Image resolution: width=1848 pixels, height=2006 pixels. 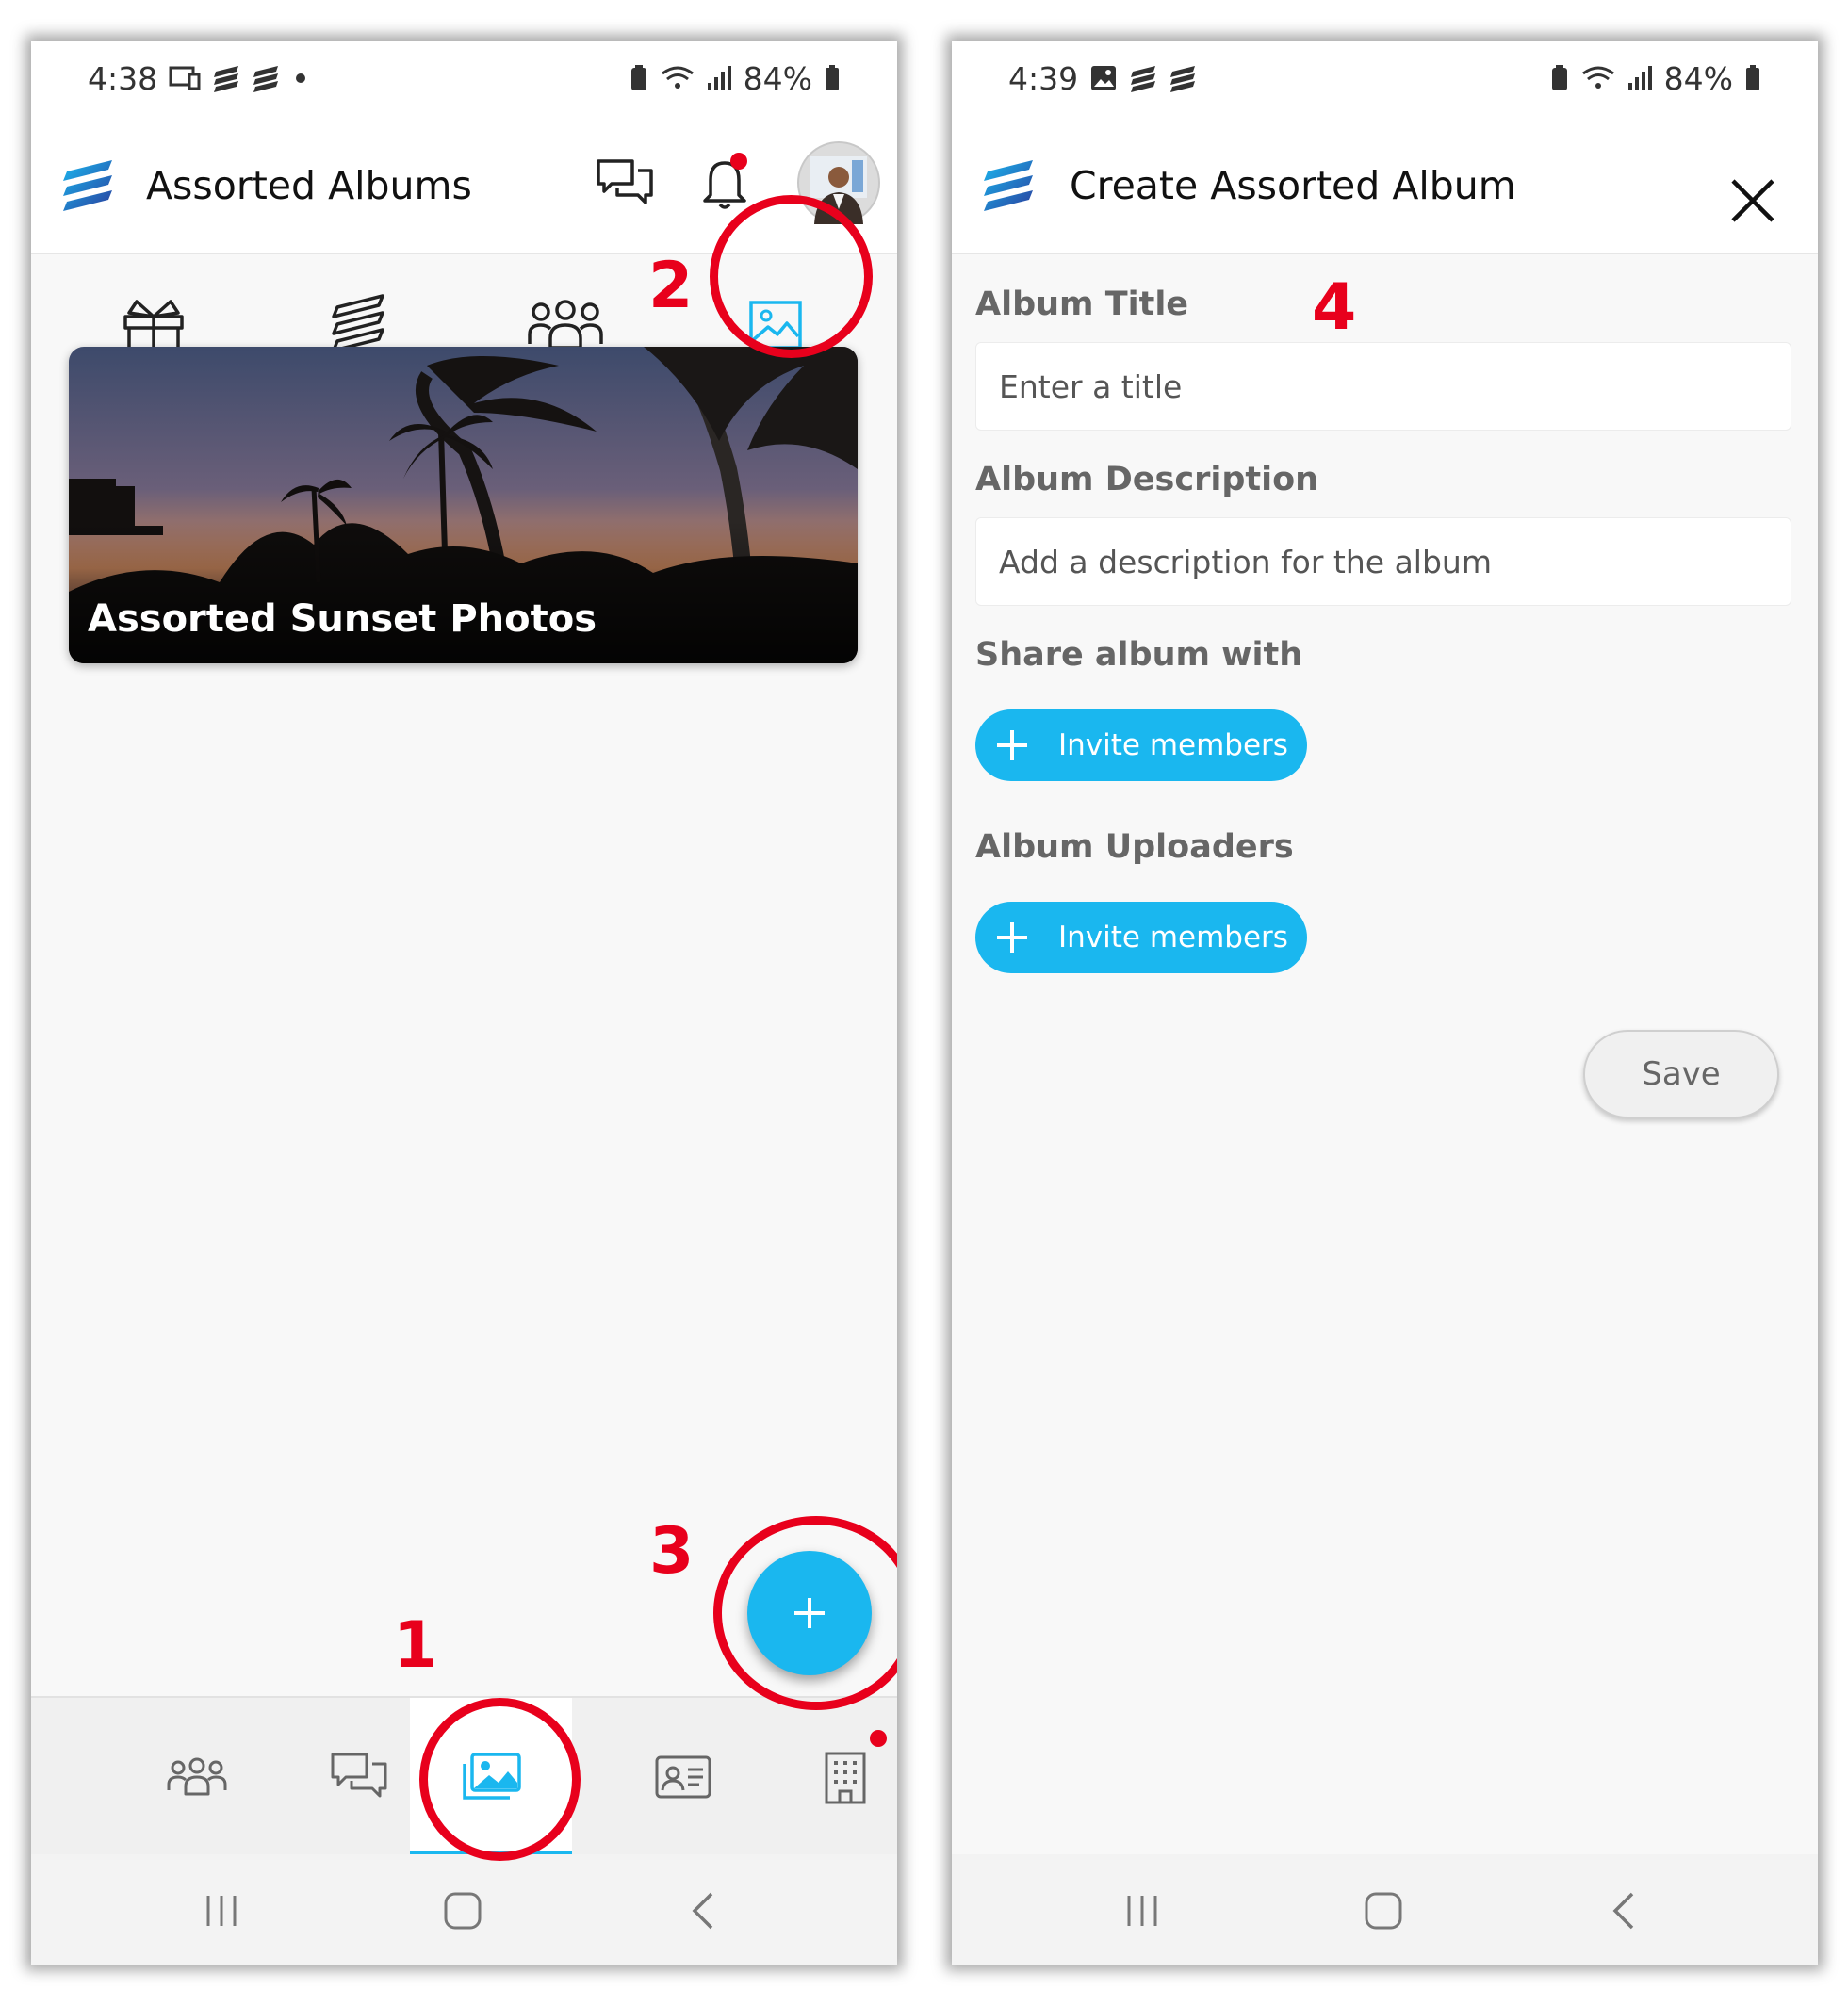 What do you see at coordinates (671, 286) in the screenshot?
I see `annotation-number-2: 2` at bounding box center [671, 286].